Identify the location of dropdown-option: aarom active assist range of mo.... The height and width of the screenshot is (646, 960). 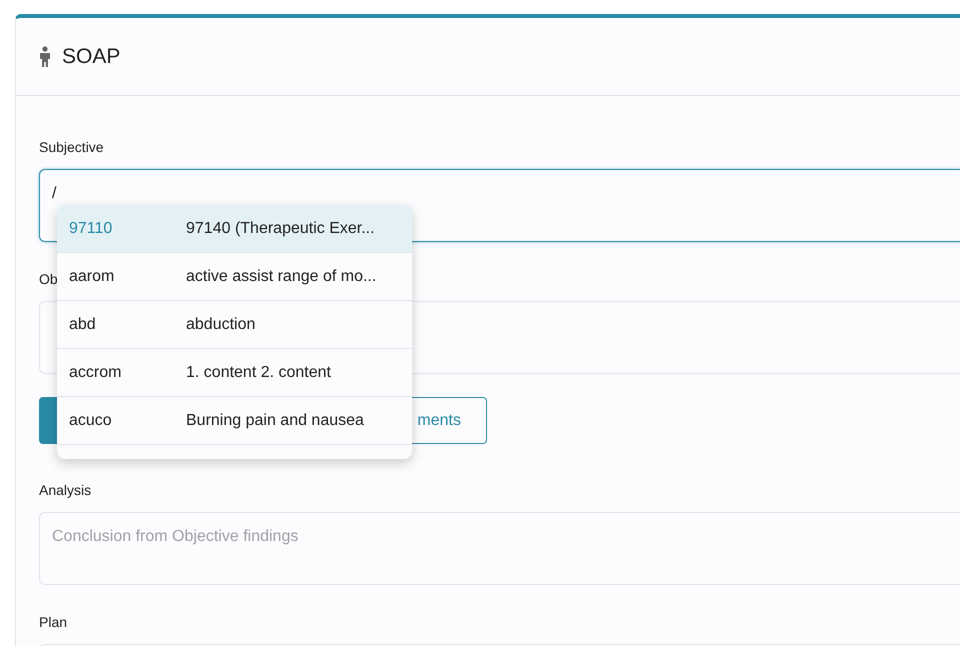
(234, 277).